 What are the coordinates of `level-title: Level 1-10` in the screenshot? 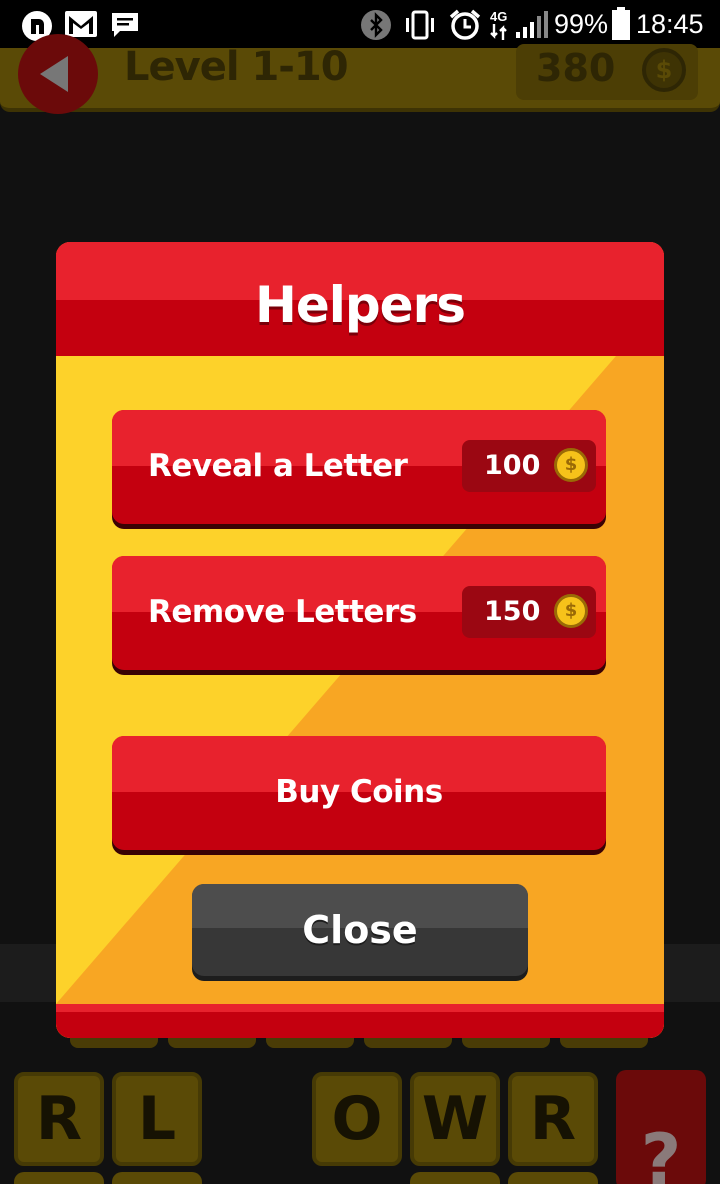 It's located at (236, 67).